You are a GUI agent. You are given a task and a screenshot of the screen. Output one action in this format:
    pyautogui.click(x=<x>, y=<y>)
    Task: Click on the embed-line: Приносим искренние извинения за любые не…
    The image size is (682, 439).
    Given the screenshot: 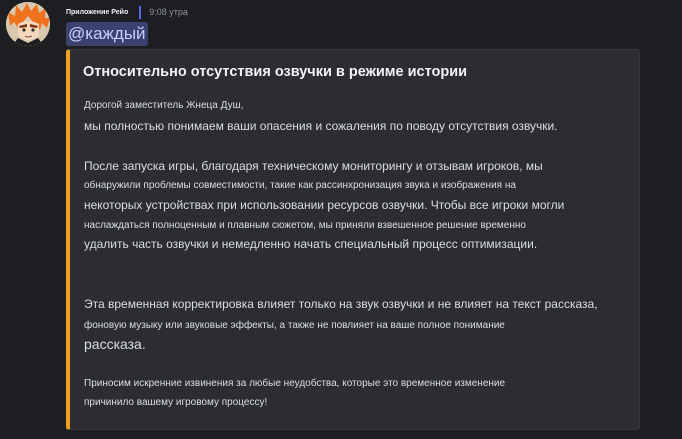 What is the action you would take?
    pyautogui.click(x=295, y=383)
    